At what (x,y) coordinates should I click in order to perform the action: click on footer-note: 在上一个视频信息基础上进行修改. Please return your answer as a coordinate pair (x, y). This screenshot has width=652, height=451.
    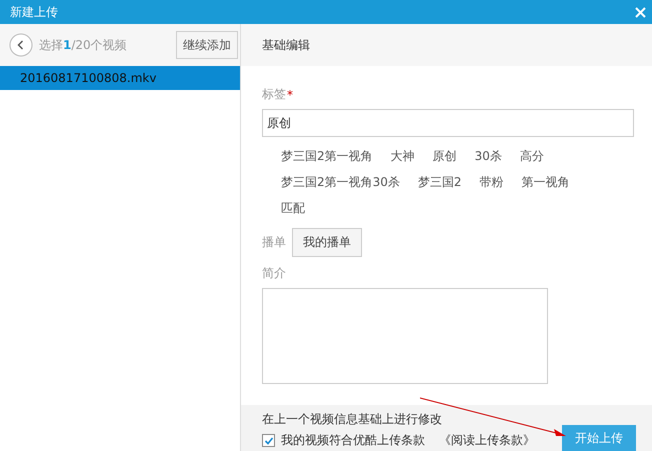
    Looking at the image, I should click on (352, 419).